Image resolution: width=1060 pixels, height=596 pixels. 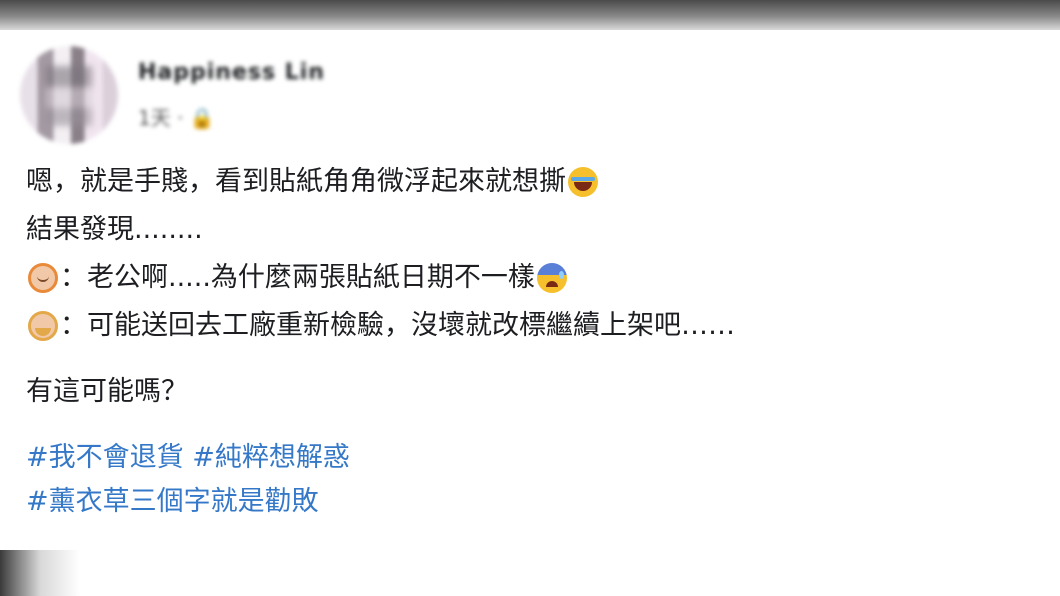 What do you see at coordinates (43, 326) in the screenshot?
I see `man-emoji-icon` at bounding box center [43, 326].